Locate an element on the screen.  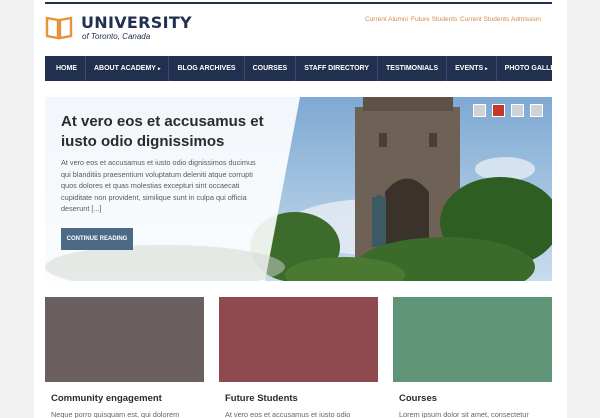
nav-item-courses: COURSES is located at coordinates (271, 68).